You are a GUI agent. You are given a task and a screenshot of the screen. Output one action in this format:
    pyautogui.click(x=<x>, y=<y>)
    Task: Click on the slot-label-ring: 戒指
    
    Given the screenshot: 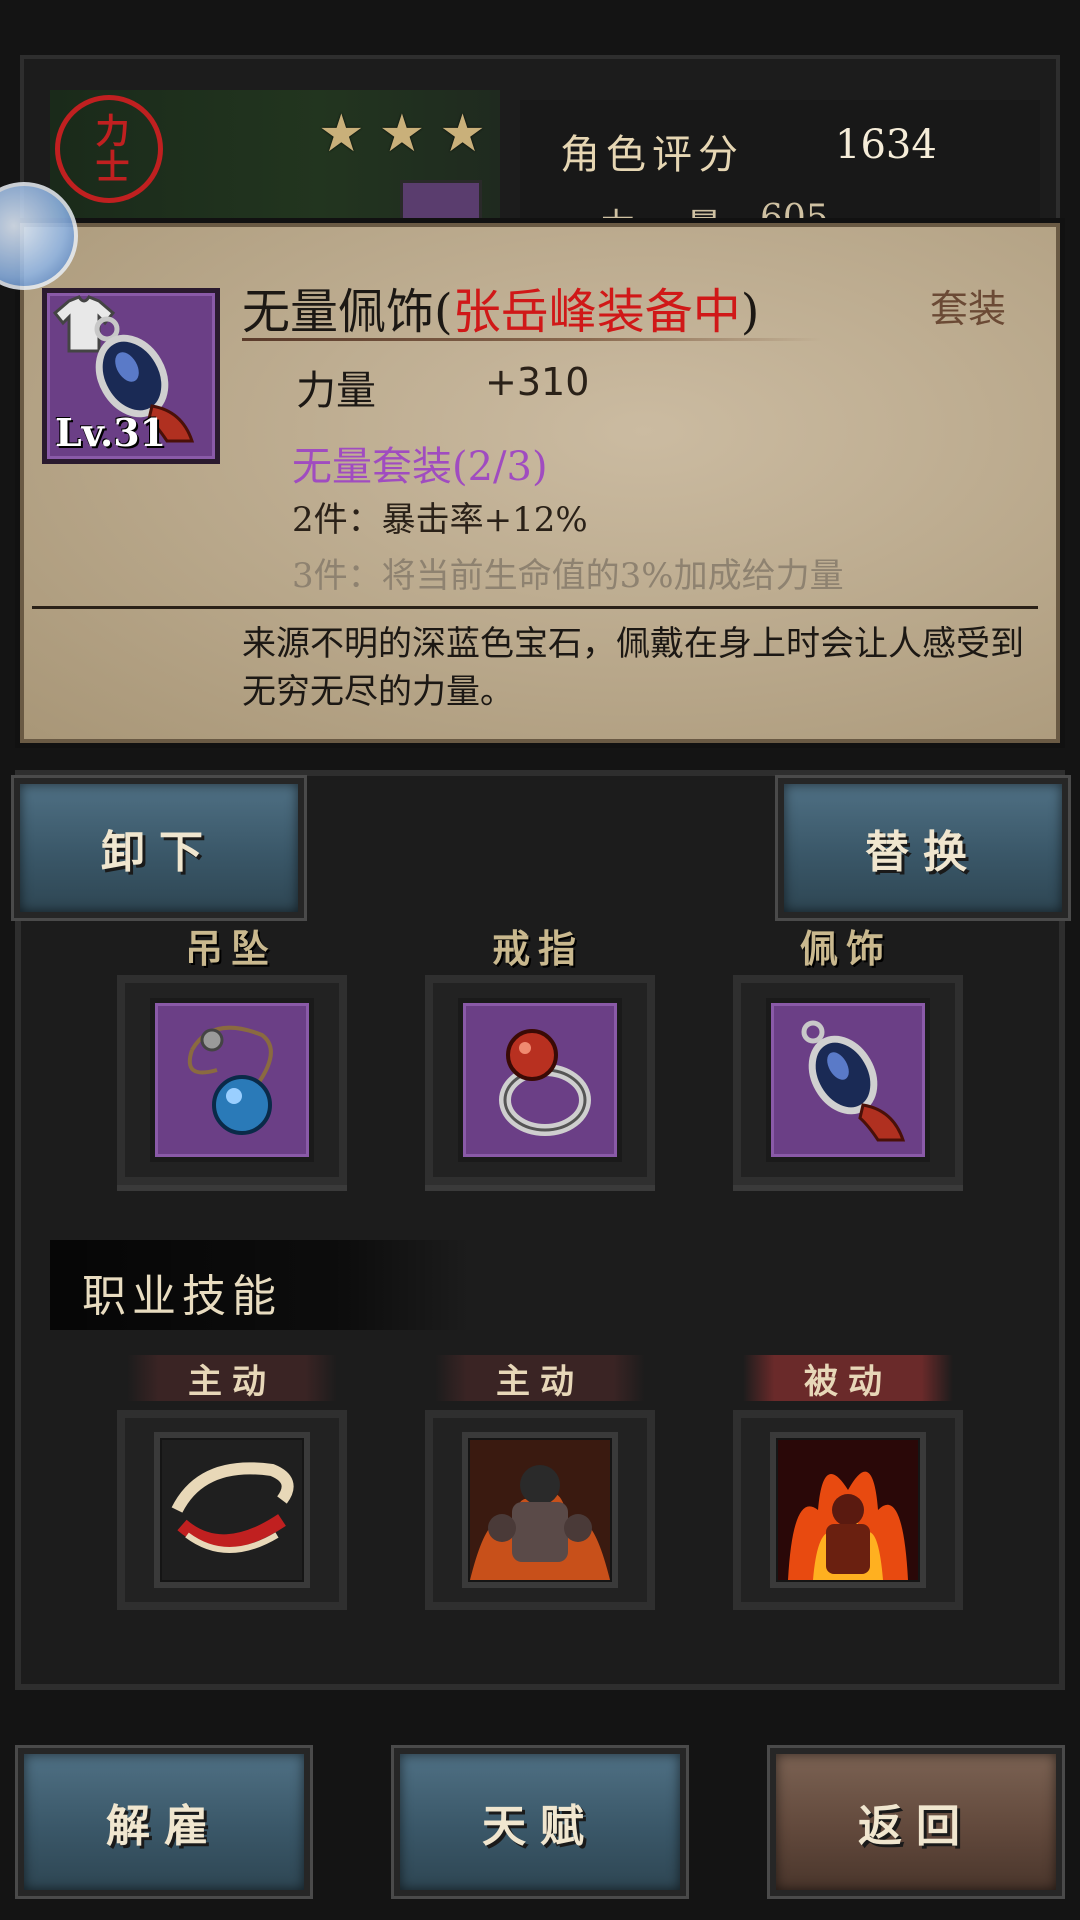 What is the action you would take?
    pyautogui.click(x=538, y=948)
    